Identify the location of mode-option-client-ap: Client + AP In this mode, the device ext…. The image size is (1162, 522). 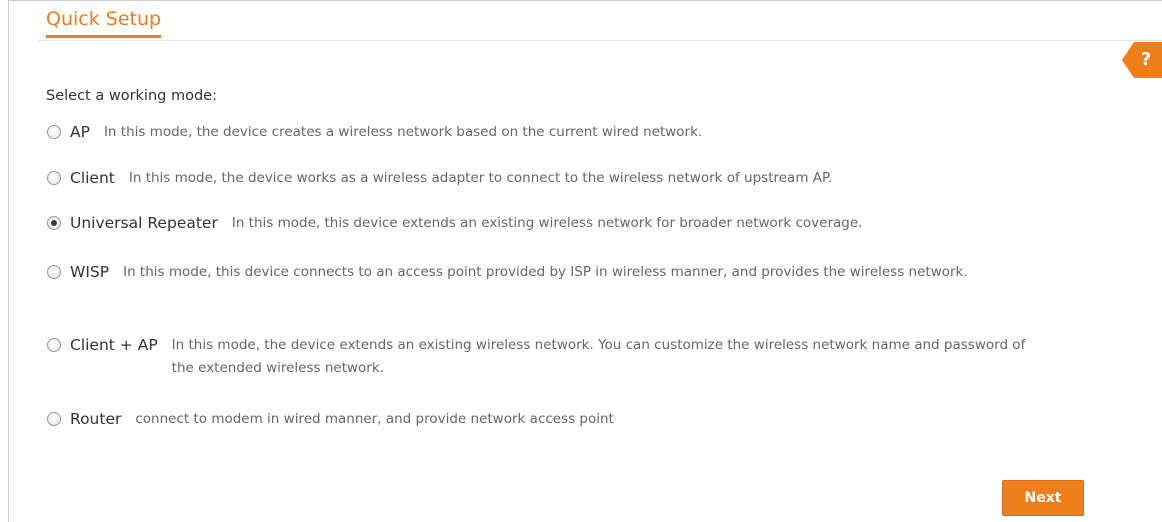
(539, 357).